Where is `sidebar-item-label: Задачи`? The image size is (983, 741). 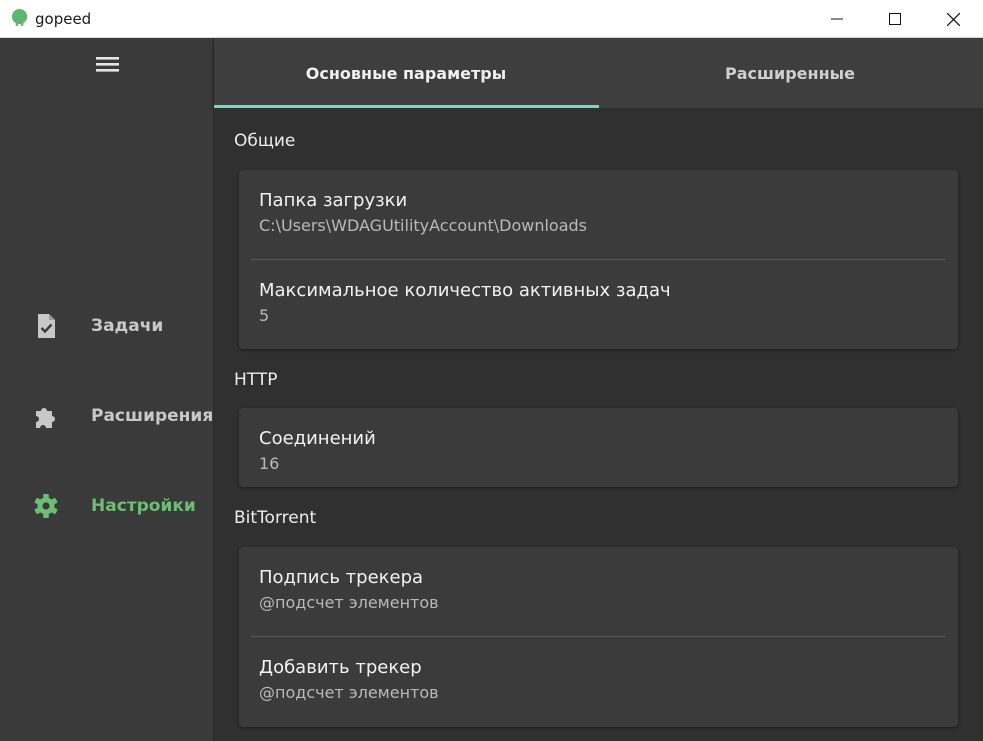 sidebar-item-label: Задачи is located at coordinates (127, 326).